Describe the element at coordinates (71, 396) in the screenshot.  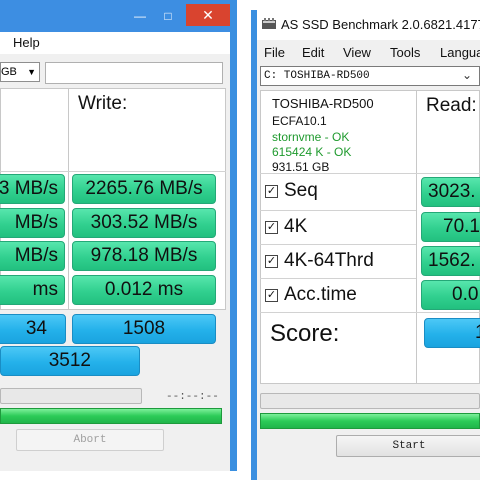
I see `left-progress-track` at that location.